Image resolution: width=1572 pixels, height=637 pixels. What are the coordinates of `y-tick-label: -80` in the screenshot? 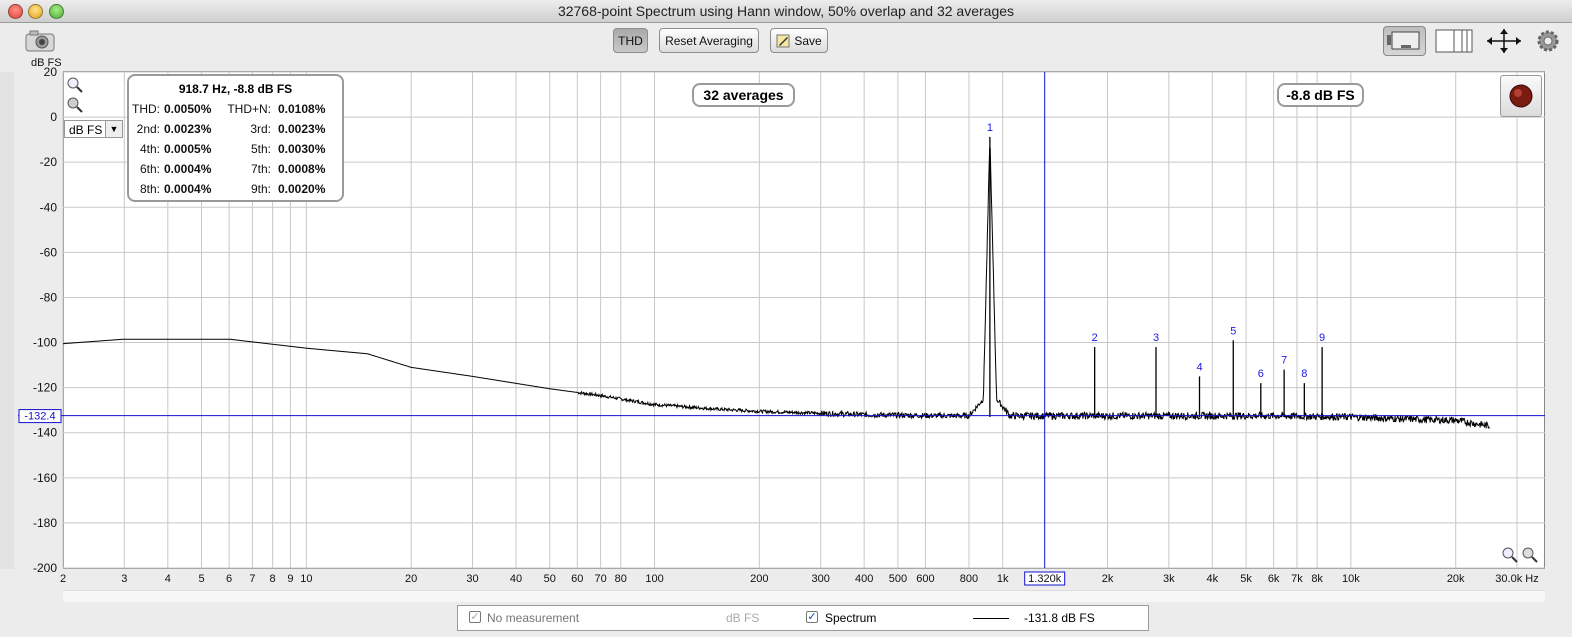 It's located at (49, 297).